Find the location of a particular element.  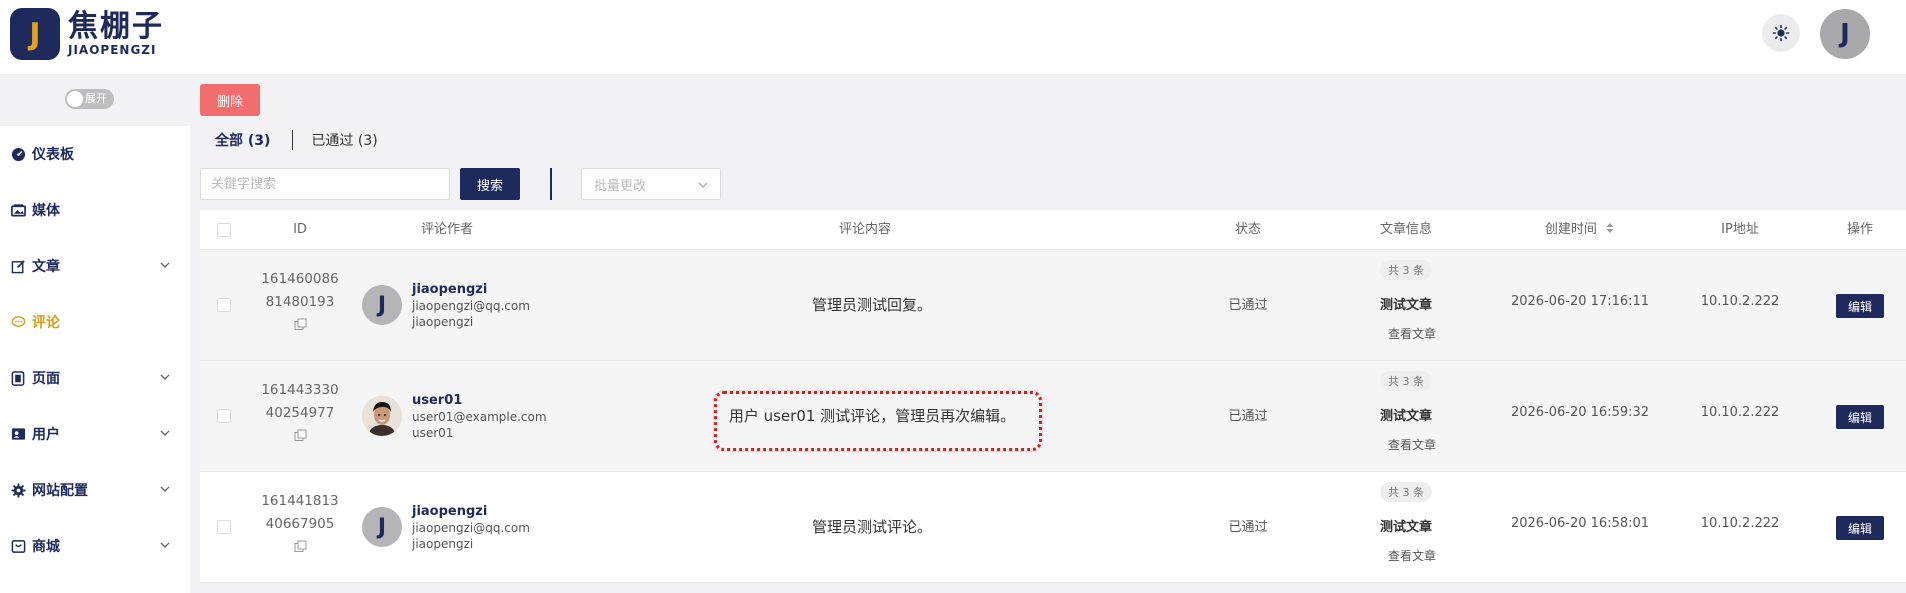

filter-tabs: 全部 (3) 已通过 (3) is located at coordinates (296, 140).